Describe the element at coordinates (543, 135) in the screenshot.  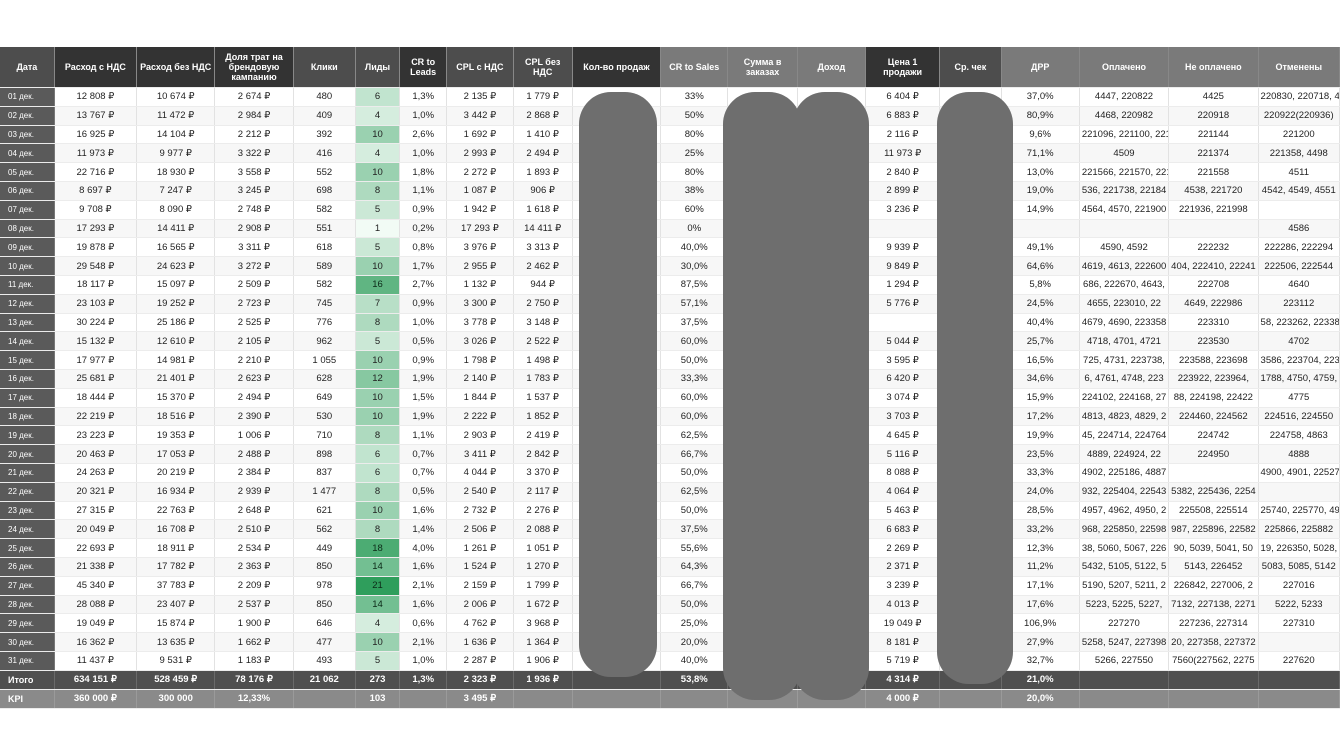
I see `cell-cpl-novat: 1 410 ₽` at that location.